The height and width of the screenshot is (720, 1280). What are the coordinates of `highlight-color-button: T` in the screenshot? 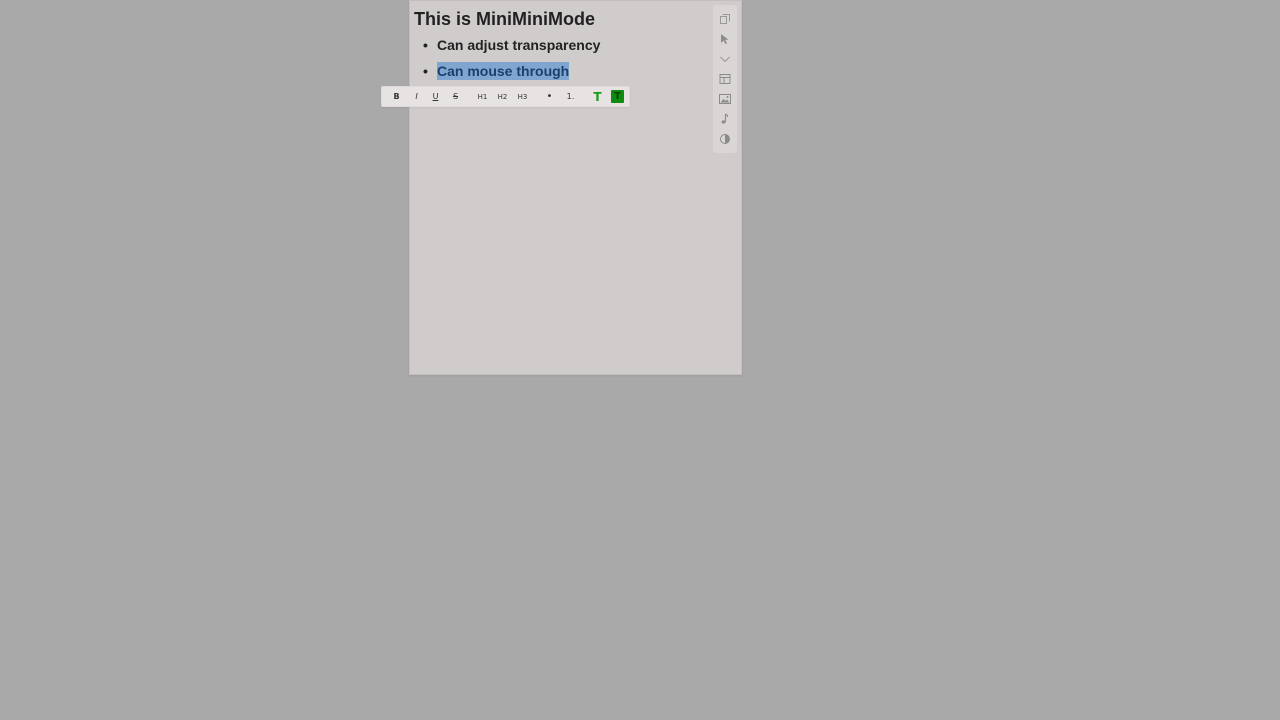 It's located at (617, 96).